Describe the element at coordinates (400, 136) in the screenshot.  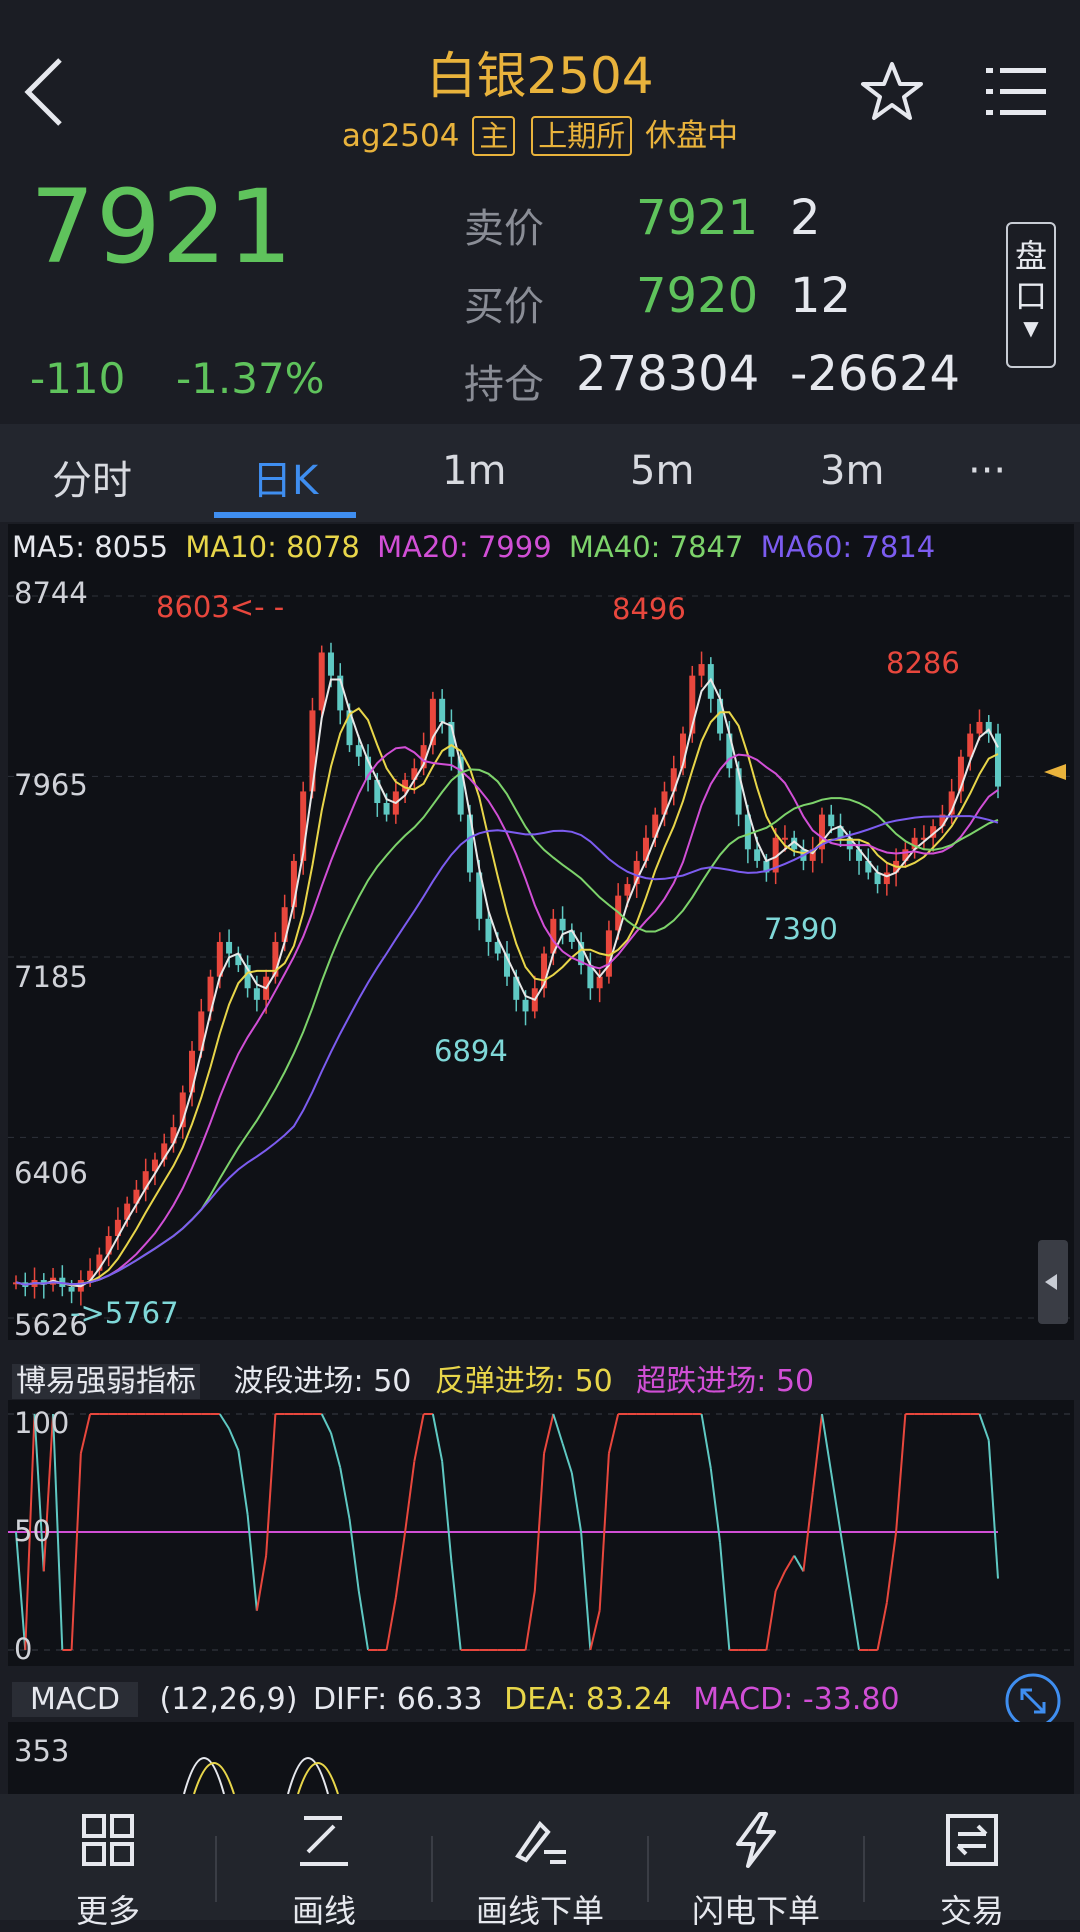
I see `instrument-code: ag2504` at that location.